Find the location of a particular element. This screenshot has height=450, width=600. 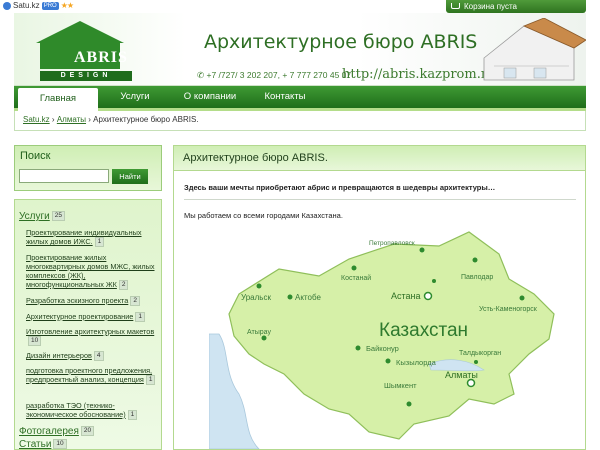

house-sketch-icon is located at coordinates (534, 49).